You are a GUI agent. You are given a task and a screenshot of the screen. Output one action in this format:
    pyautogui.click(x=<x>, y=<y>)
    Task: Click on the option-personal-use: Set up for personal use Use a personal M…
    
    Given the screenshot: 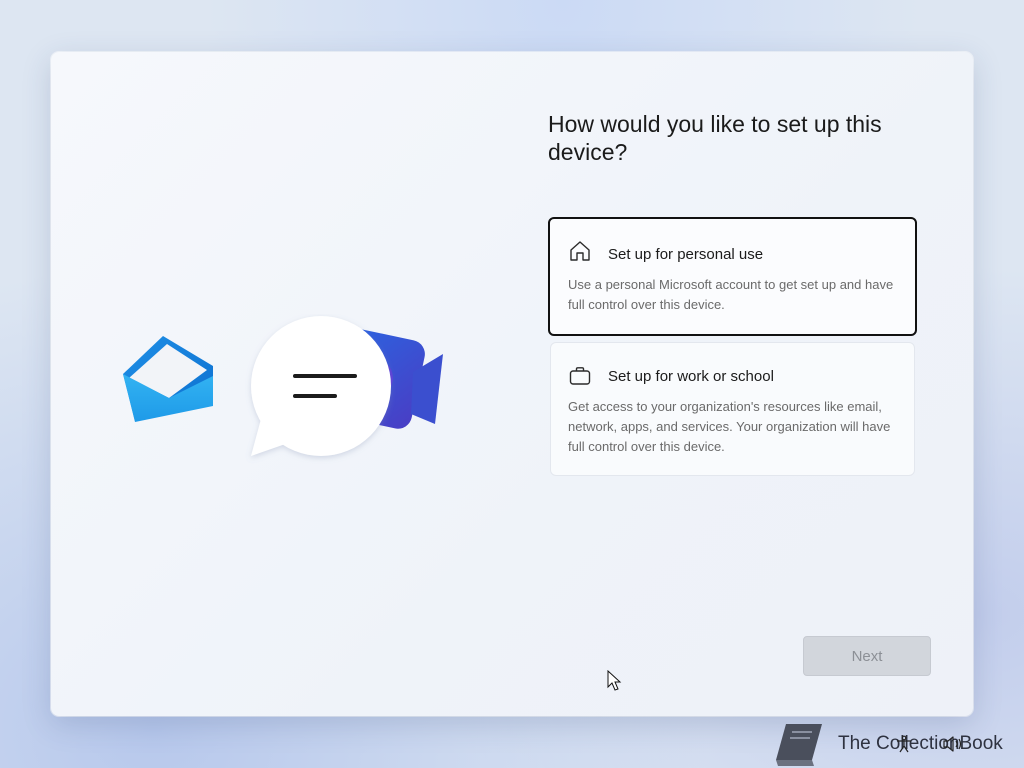 What is the action you would take?
    pyautogui.click(x=732, y=276)
    